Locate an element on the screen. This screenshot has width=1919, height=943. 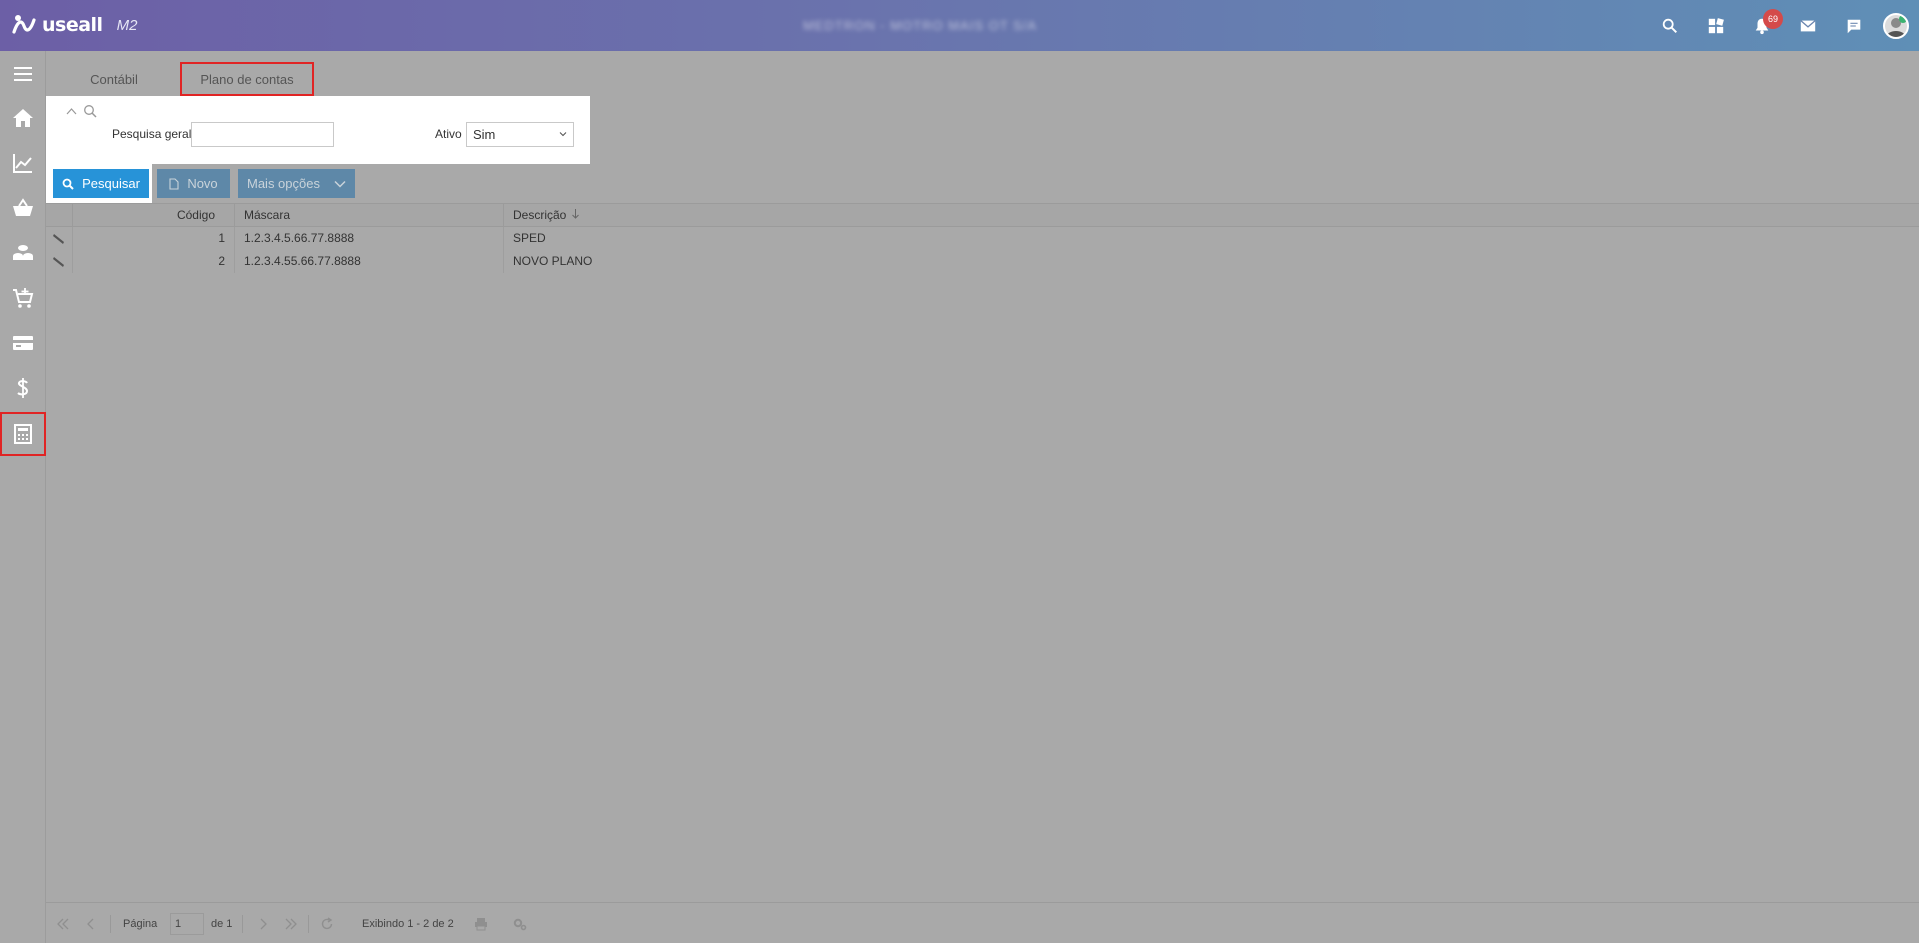
column-header-code: Código is located at coordinates (154, 215).